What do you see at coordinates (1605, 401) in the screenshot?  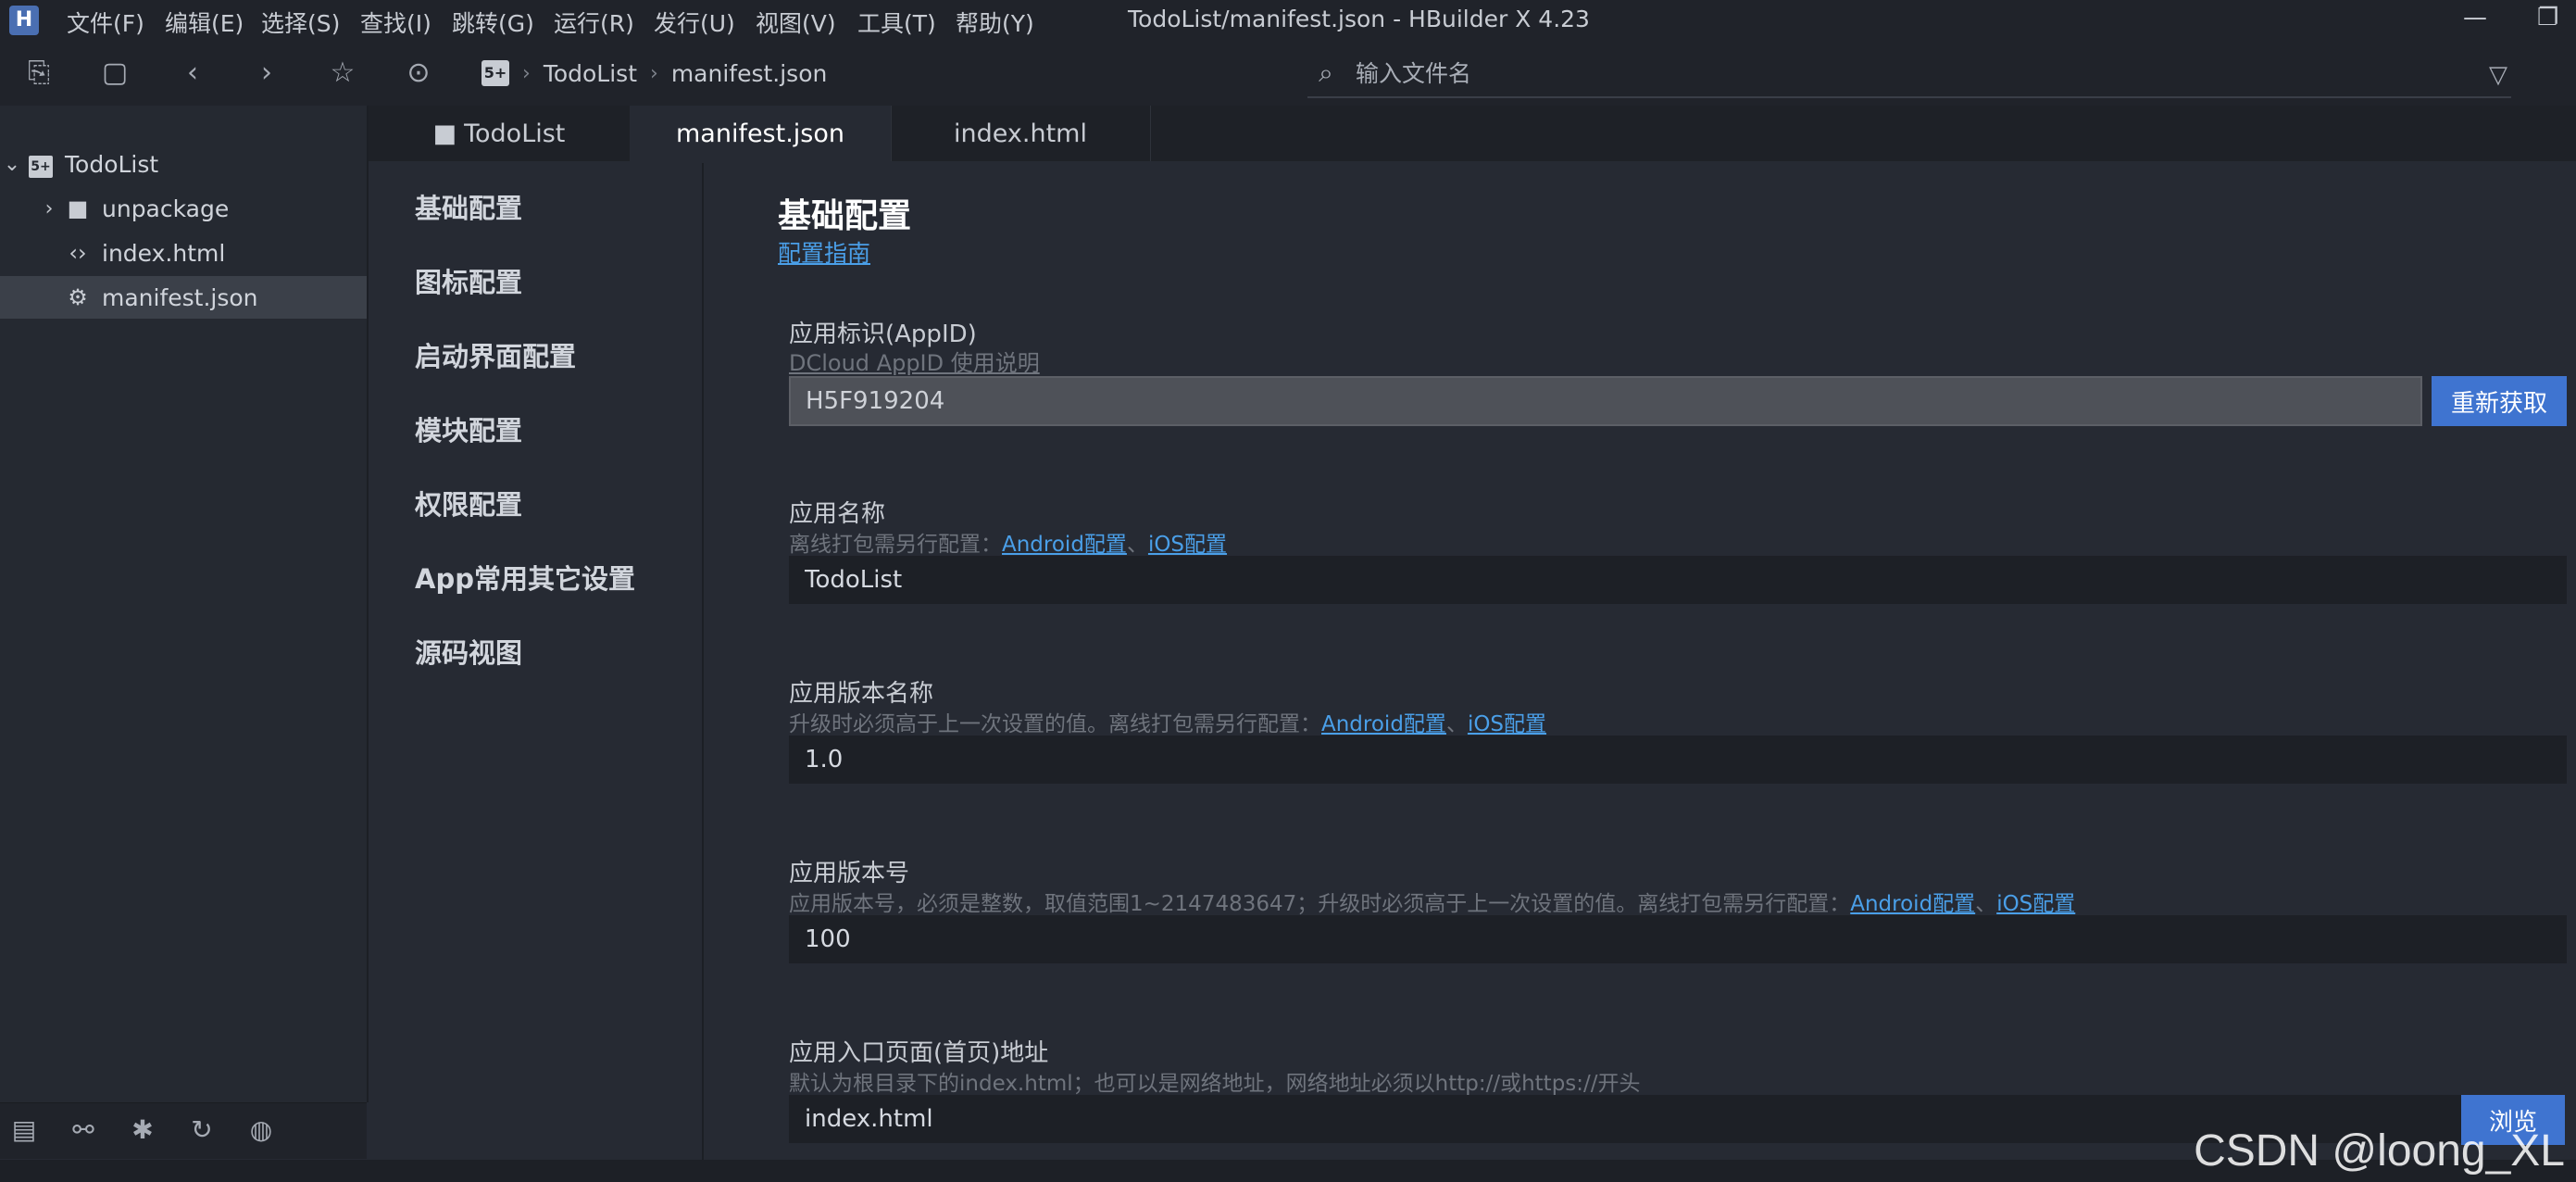 I see `appid-field` at bounding box center [1605, 401].